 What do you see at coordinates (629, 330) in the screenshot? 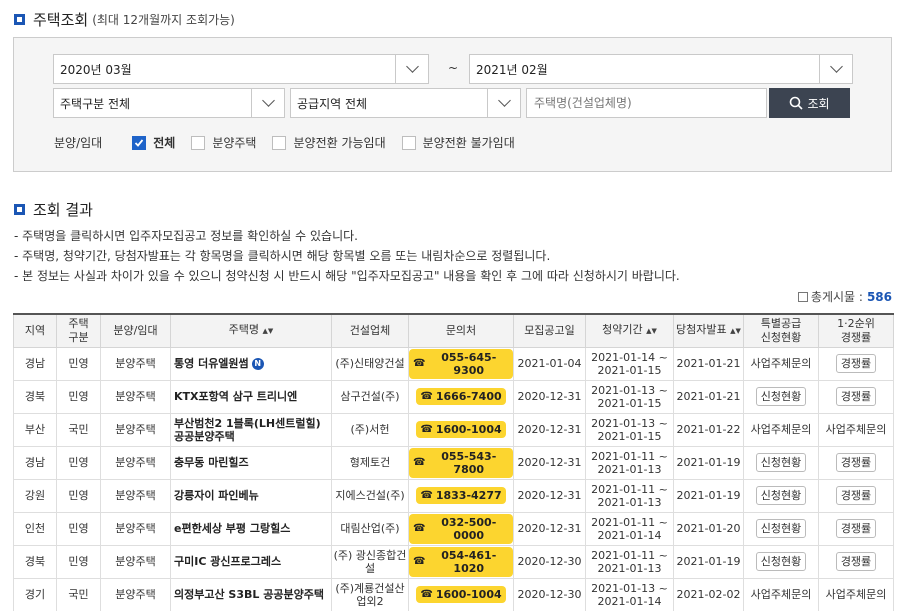
I see `header-period-sortable: 청약기간 ▲▼` at bounding box center [629, 330].